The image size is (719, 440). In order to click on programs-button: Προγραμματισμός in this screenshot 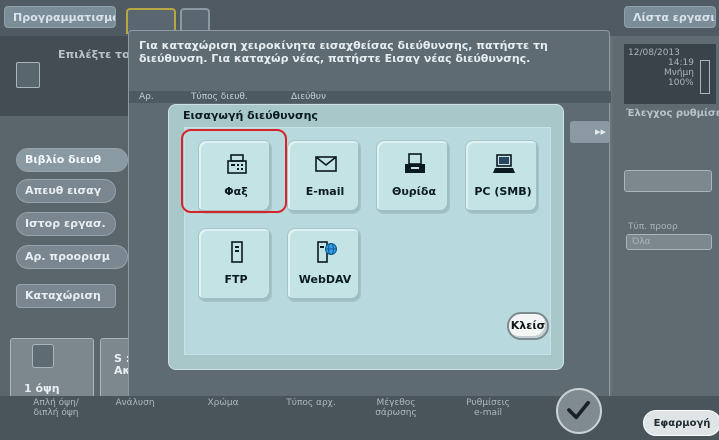, I will do `click(60, 17)`.